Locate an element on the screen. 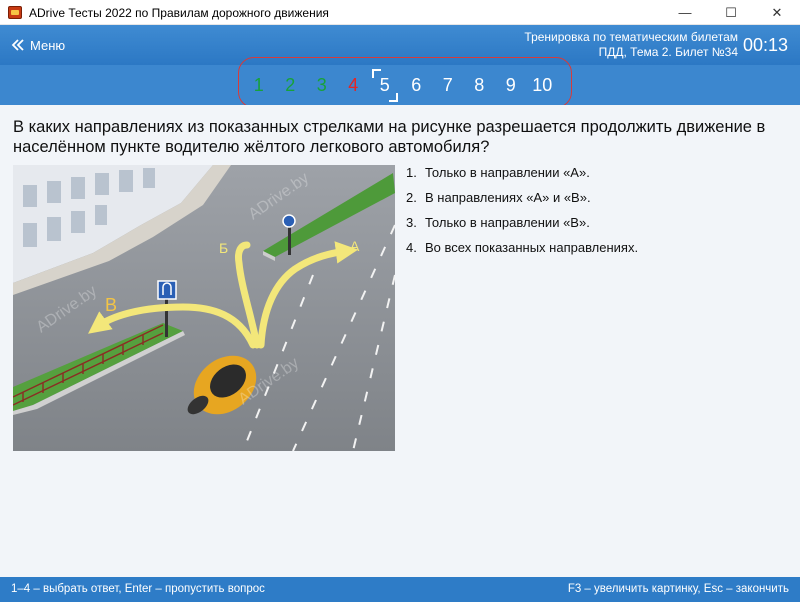  answer-option-3: 3. Только в направлении «В». is located at coordinates (522, 223).